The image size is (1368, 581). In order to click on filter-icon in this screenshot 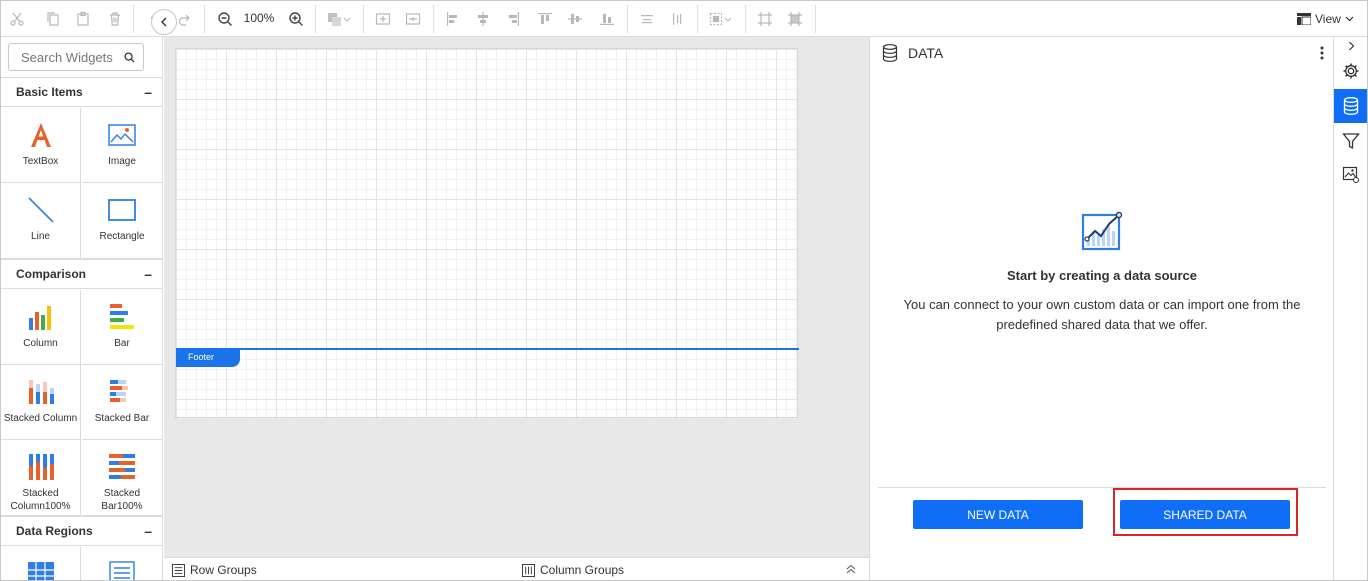, I will do `click(1351, 141)`.